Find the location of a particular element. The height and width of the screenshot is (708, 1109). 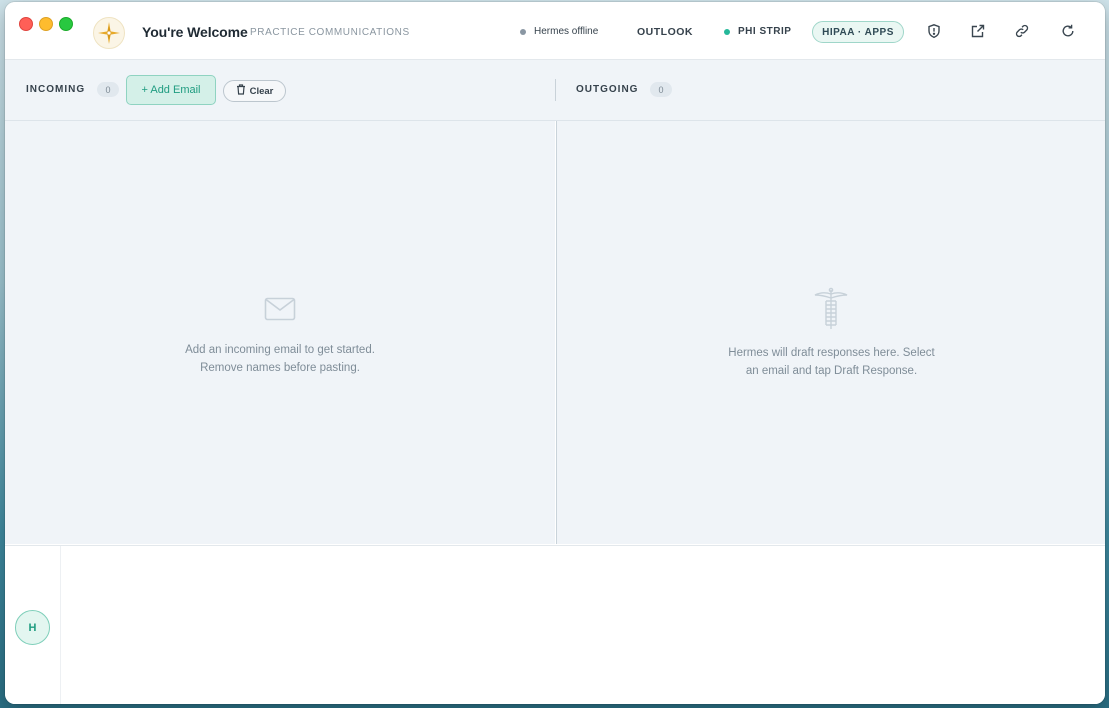

avatar-gutter: H is located at coordinates (33, 625).